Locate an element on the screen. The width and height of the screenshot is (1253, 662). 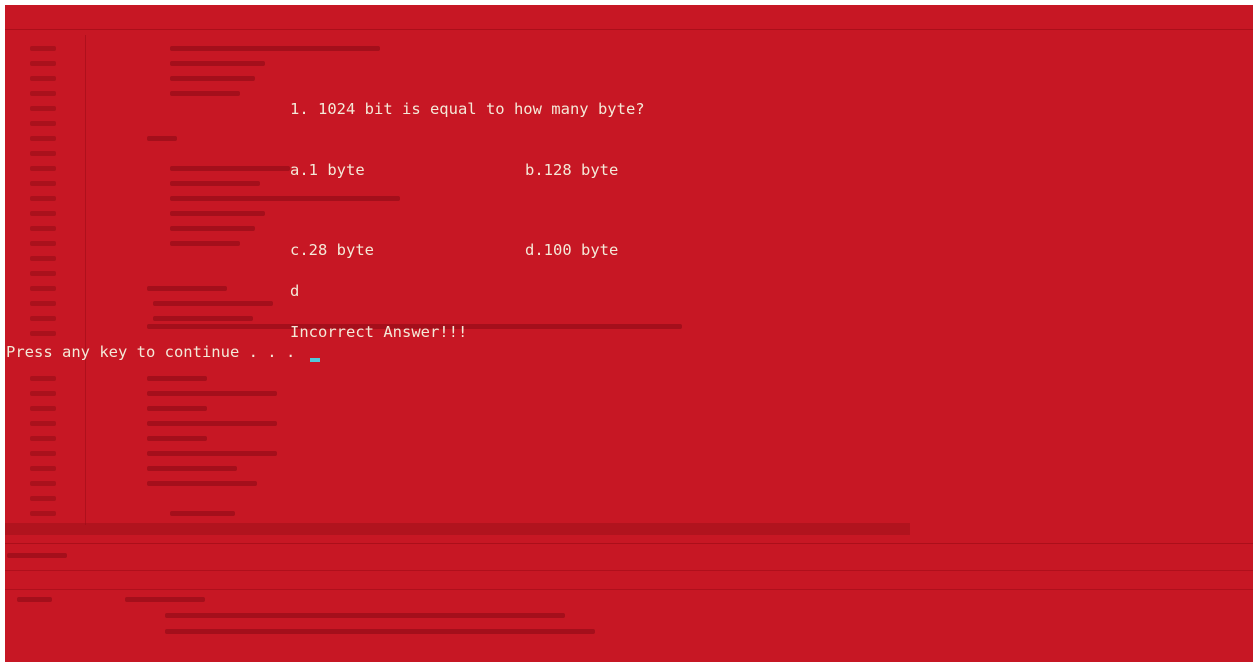
user-answer-input: d is located at coordinates (295, 291).